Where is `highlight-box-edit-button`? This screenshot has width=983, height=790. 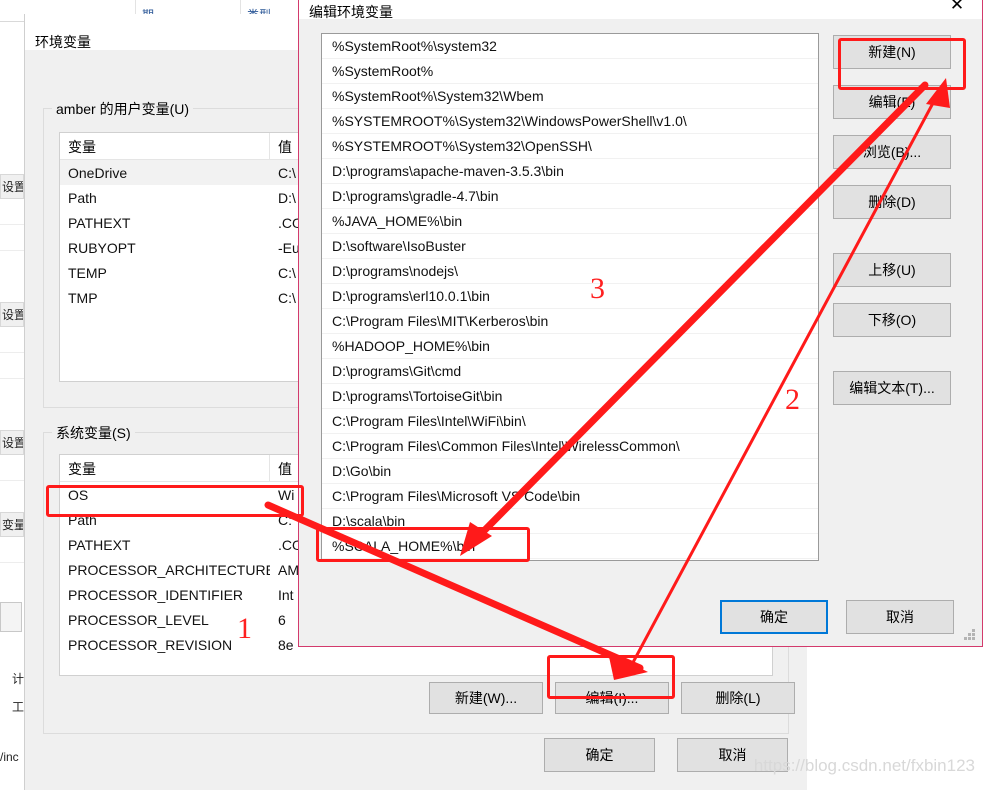
highlight-box-edit-button is located at coordinates (611, 677).